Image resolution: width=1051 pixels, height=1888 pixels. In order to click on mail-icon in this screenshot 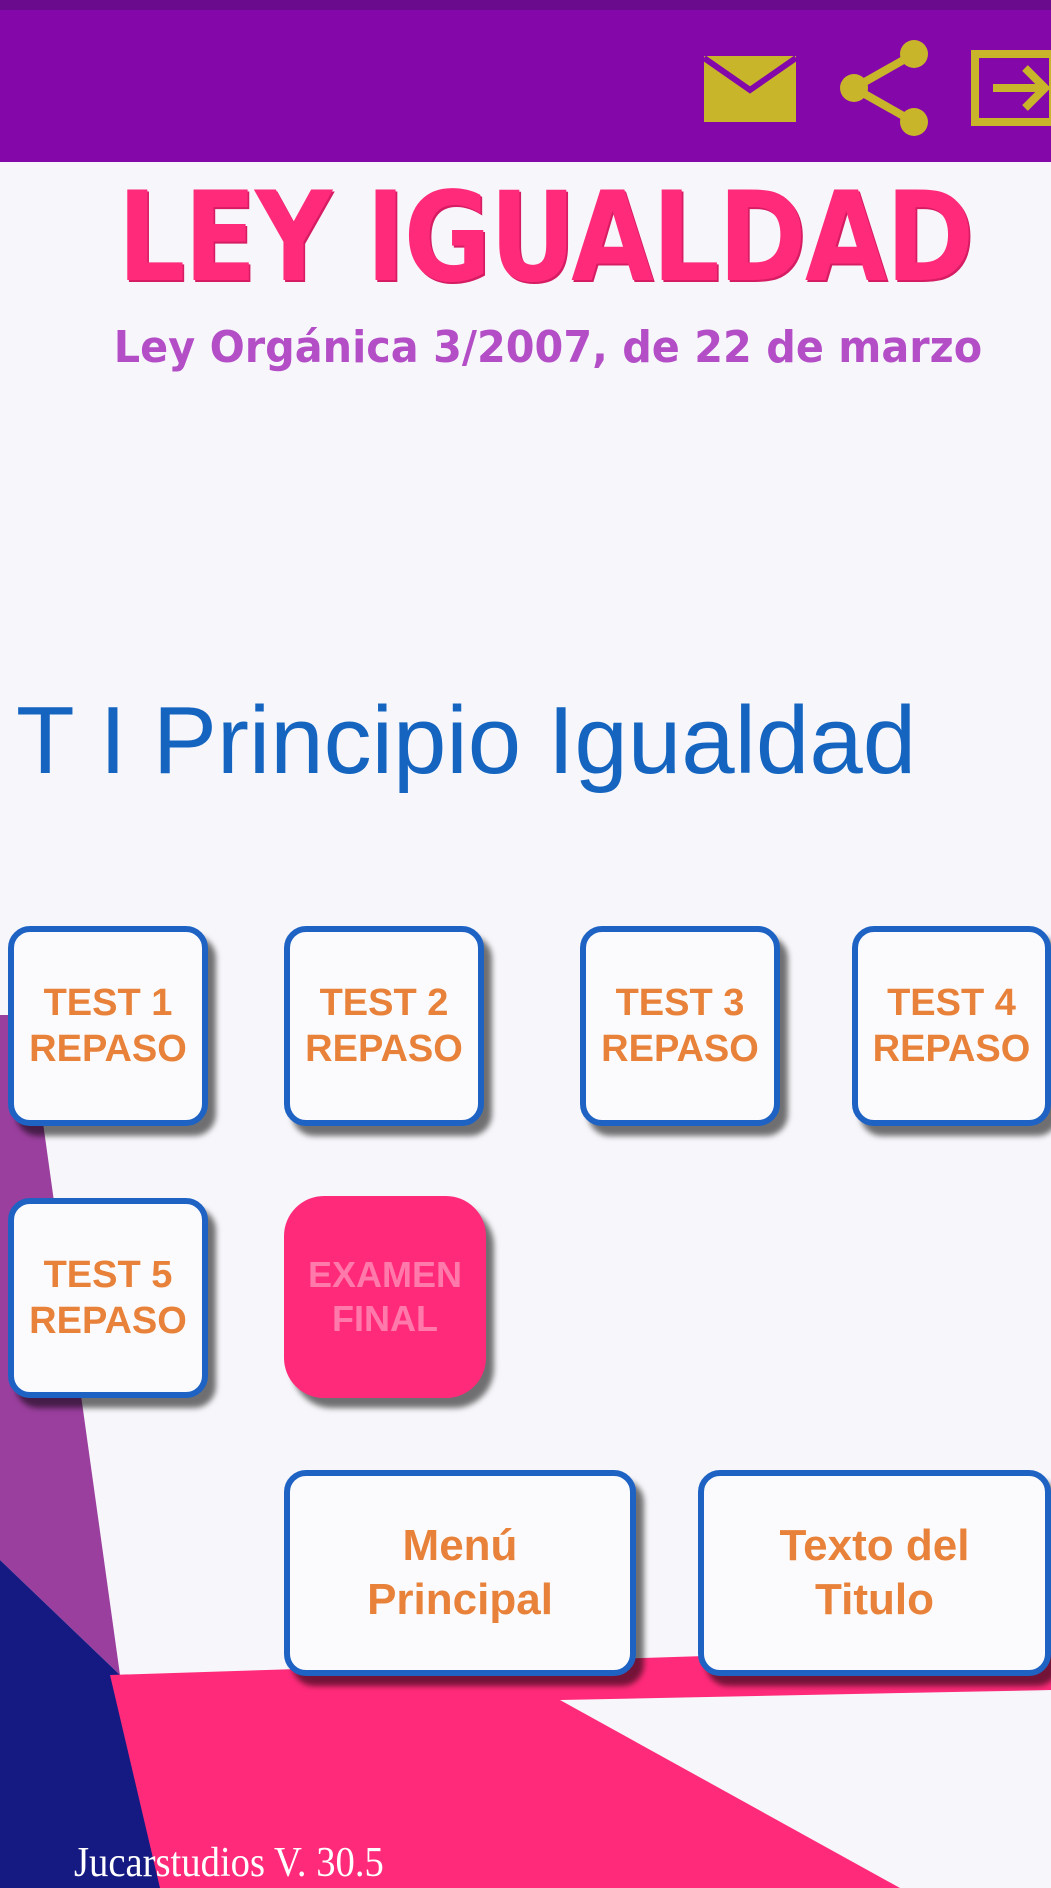, I will do `click(750, 88)`.